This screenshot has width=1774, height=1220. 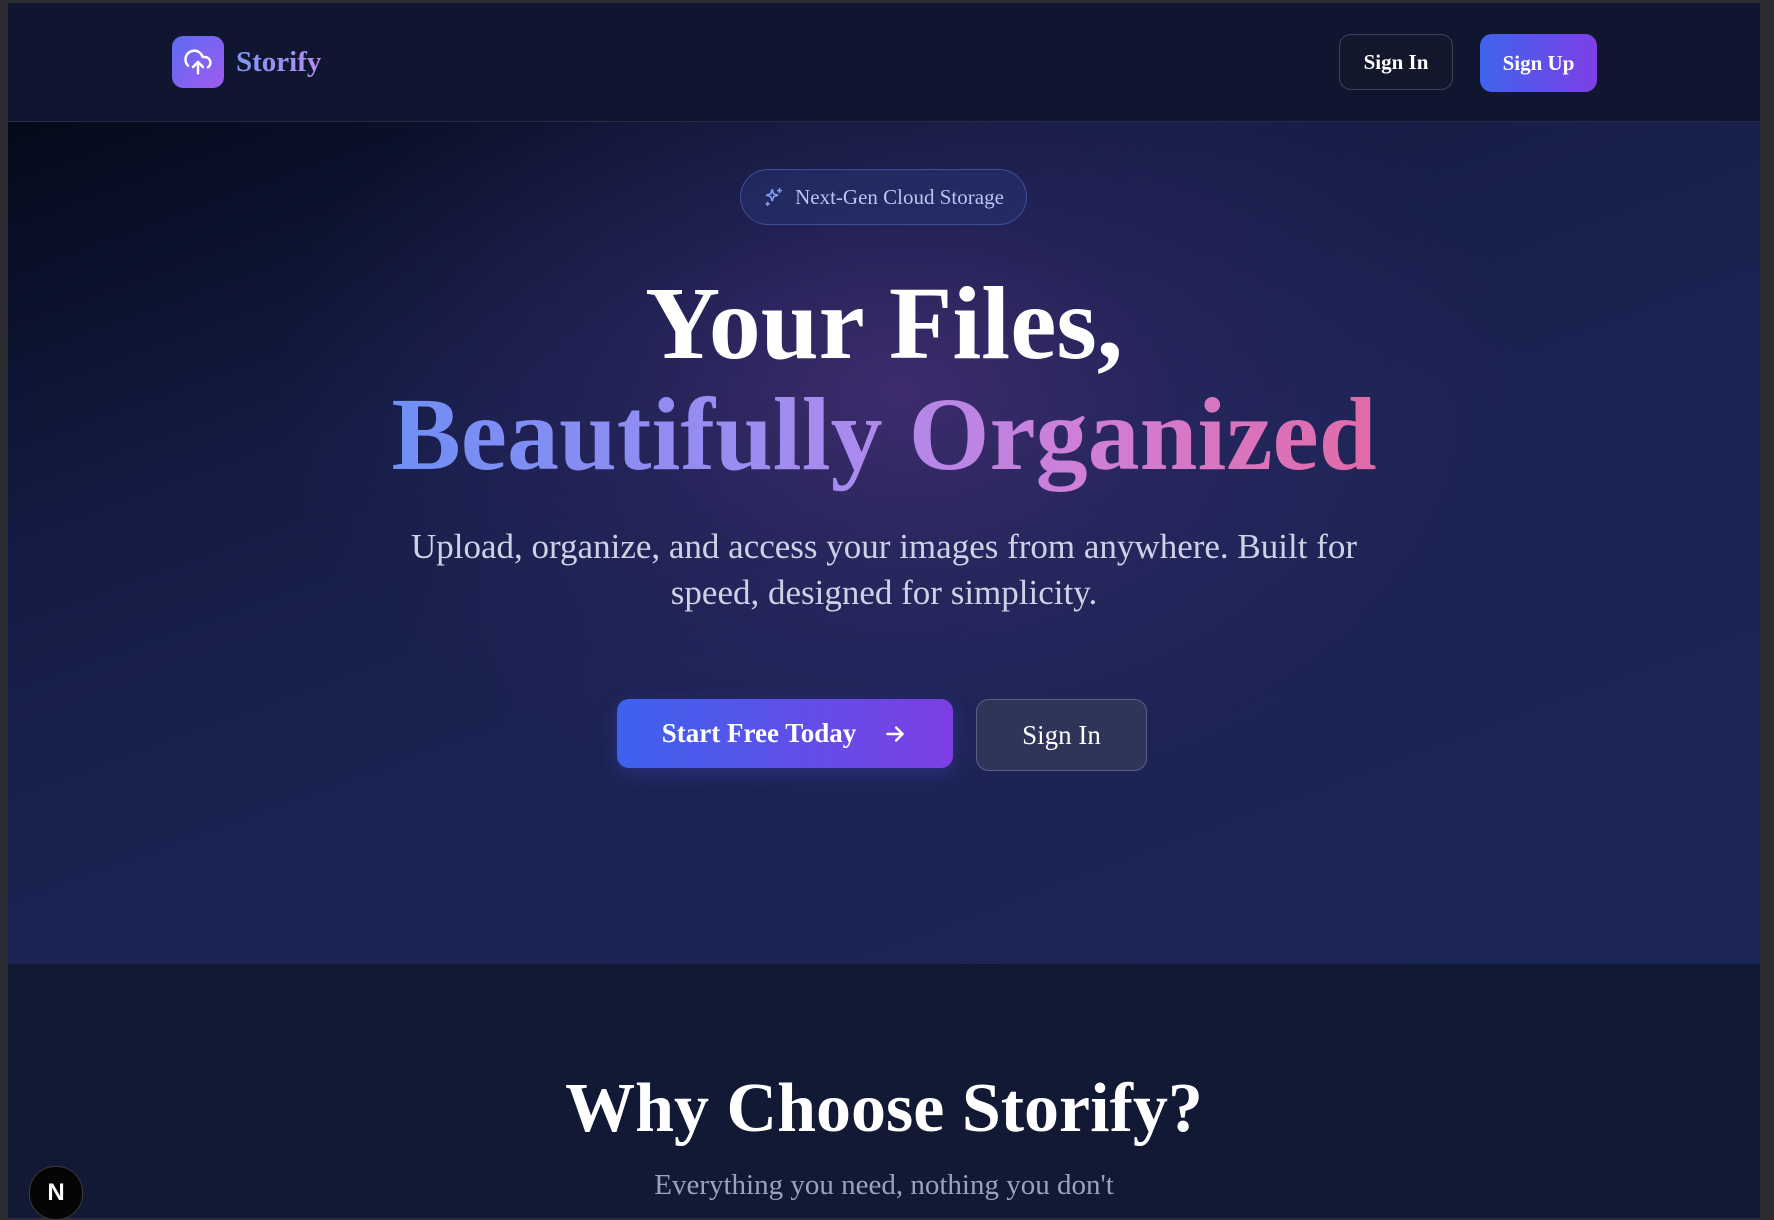 I want to click on header-sign-in-button: Sign In, so click(x=1396, y=62).